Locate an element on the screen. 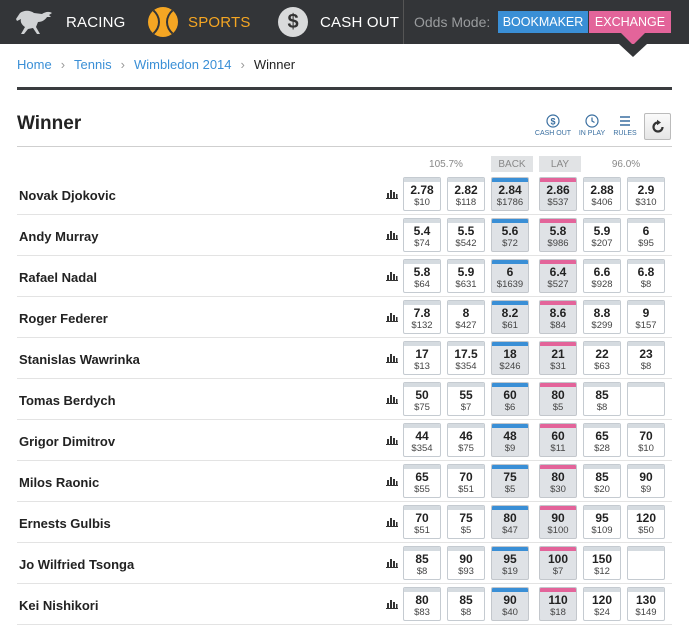  lay-price-2-button: 5.9 $207 is located at coordinates (602, 235).